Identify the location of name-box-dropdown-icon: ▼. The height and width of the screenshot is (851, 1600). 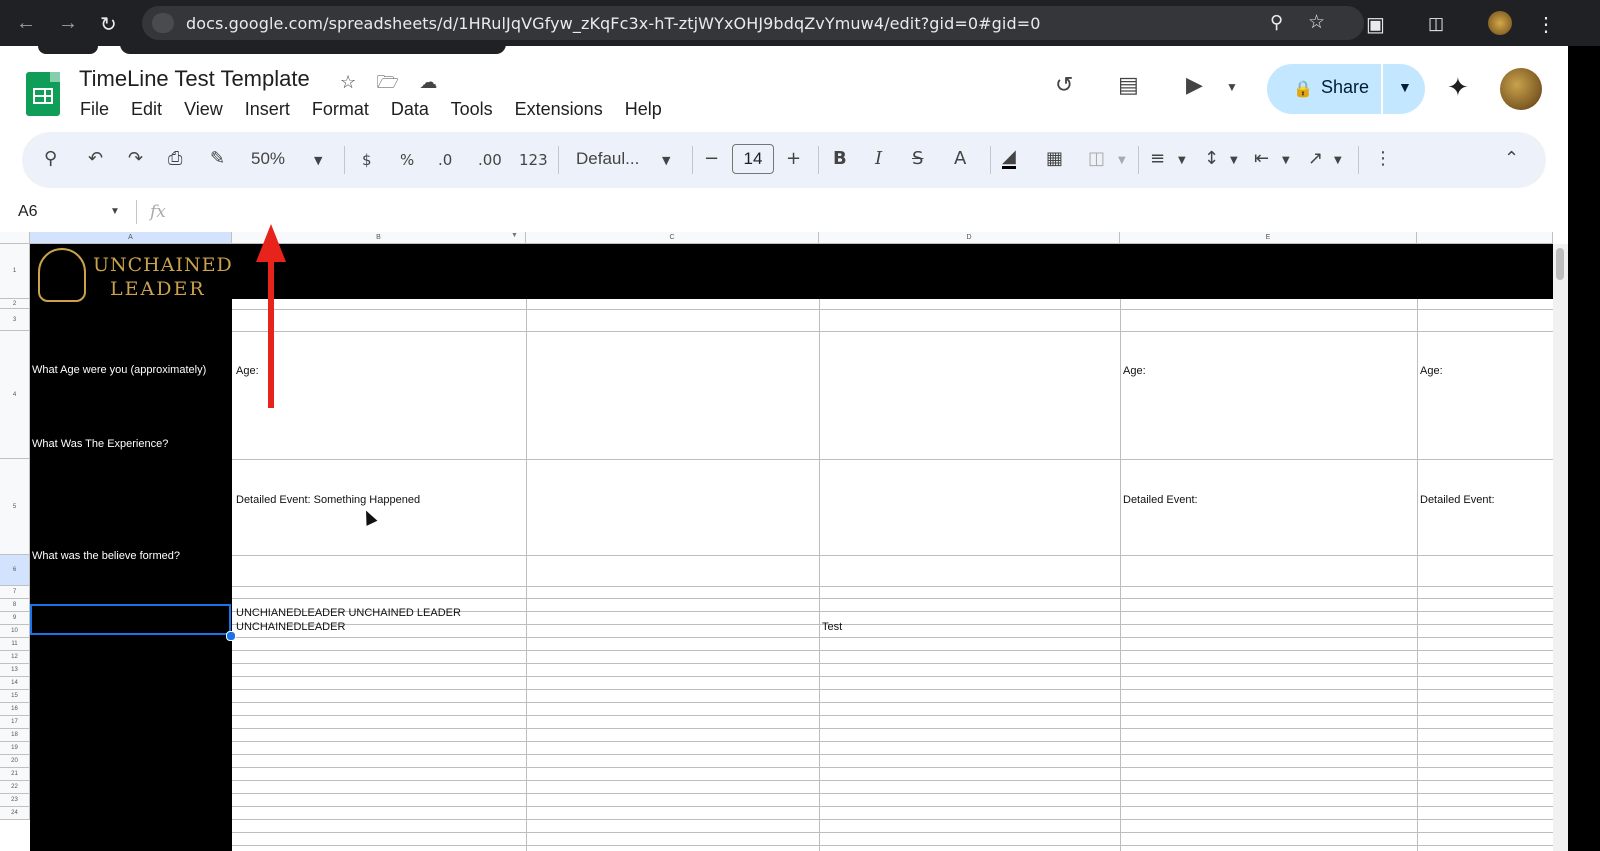
(115, 211).